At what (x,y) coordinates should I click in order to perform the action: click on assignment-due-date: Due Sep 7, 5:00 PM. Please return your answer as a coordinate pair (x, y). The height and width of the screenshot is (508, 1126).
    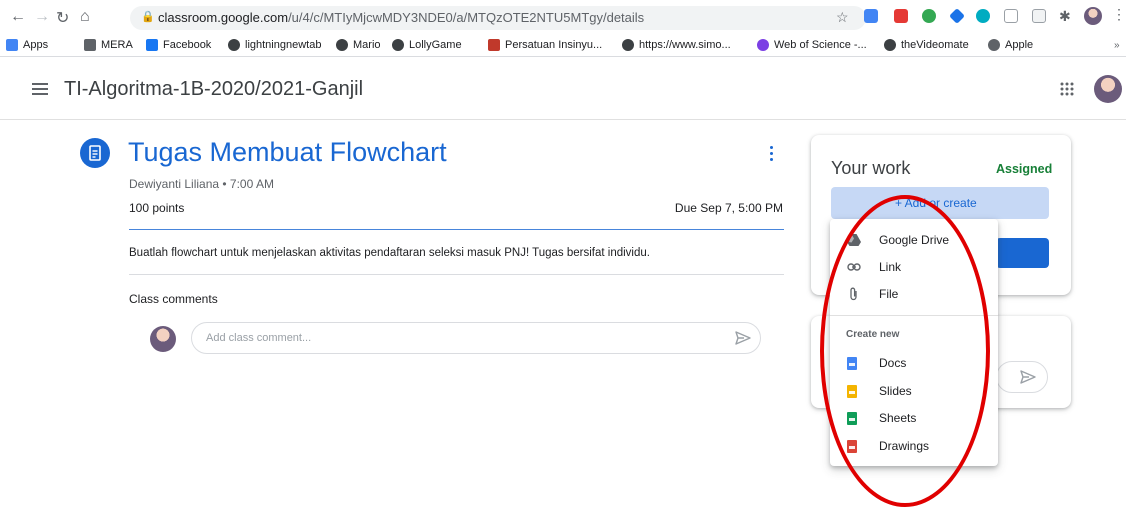
    Looking at the image, I should click on (728, 208).